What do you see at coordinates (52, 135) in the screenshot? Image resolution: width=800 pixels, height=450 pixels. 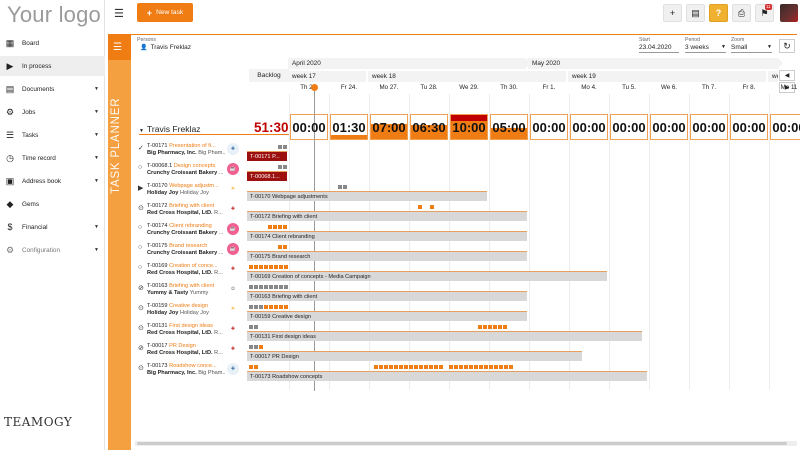 I see `sidebar-item-tasks: ☰ Tasks ▼` at bounding box center [52, 135].